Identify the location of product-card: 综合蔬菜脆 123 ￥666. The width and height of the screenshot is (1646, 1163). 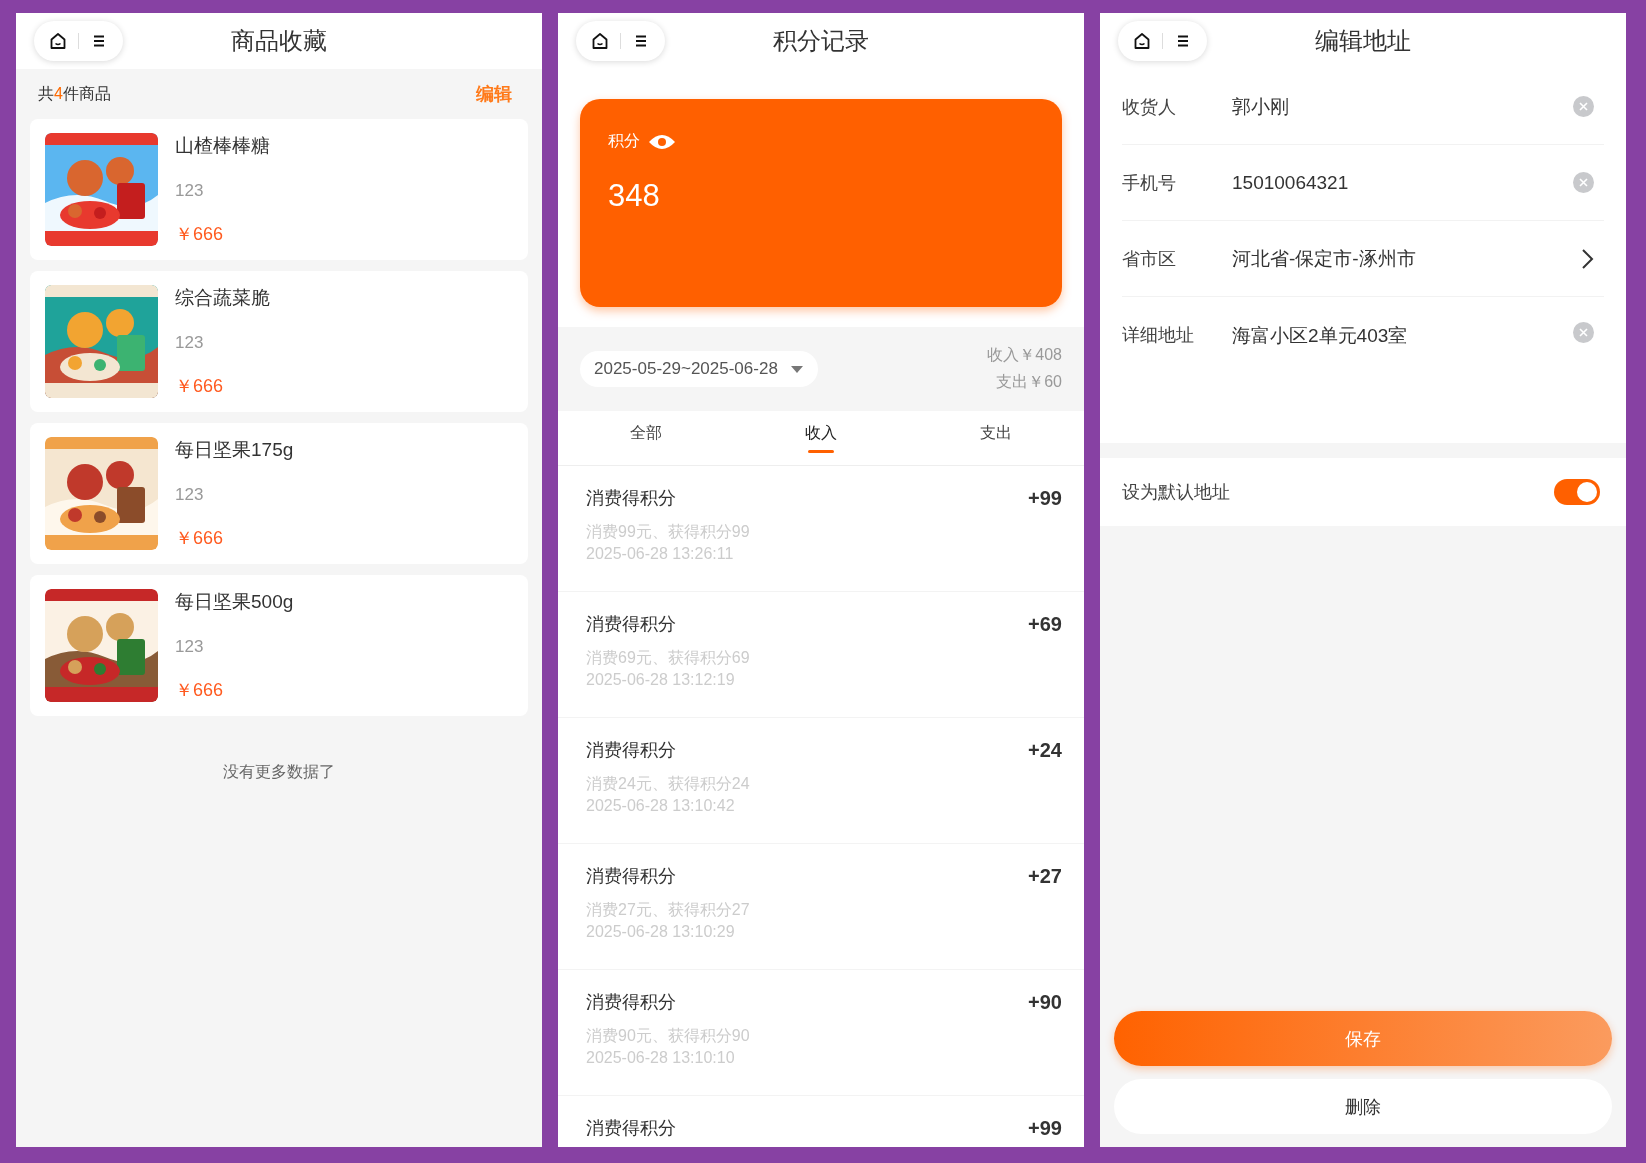
(279, 341).